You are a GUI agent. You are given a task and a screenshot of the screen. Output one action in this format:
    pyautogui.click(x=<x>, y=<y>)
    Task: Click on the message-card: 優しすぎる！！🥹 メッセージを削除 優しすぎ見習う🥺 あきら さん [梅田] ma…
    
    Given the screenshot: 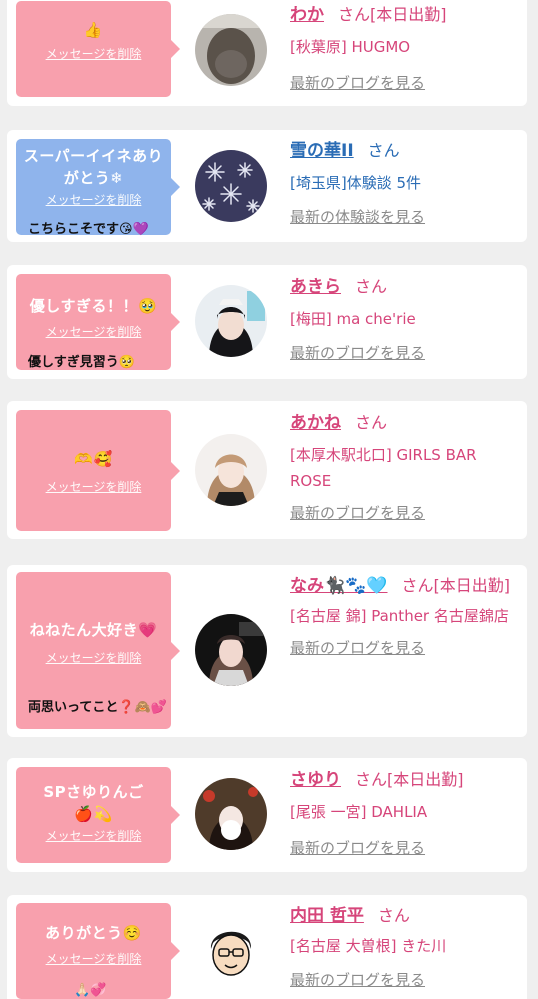 What is the action you would take?
    pyautogui.click(x=267, y=322)
    